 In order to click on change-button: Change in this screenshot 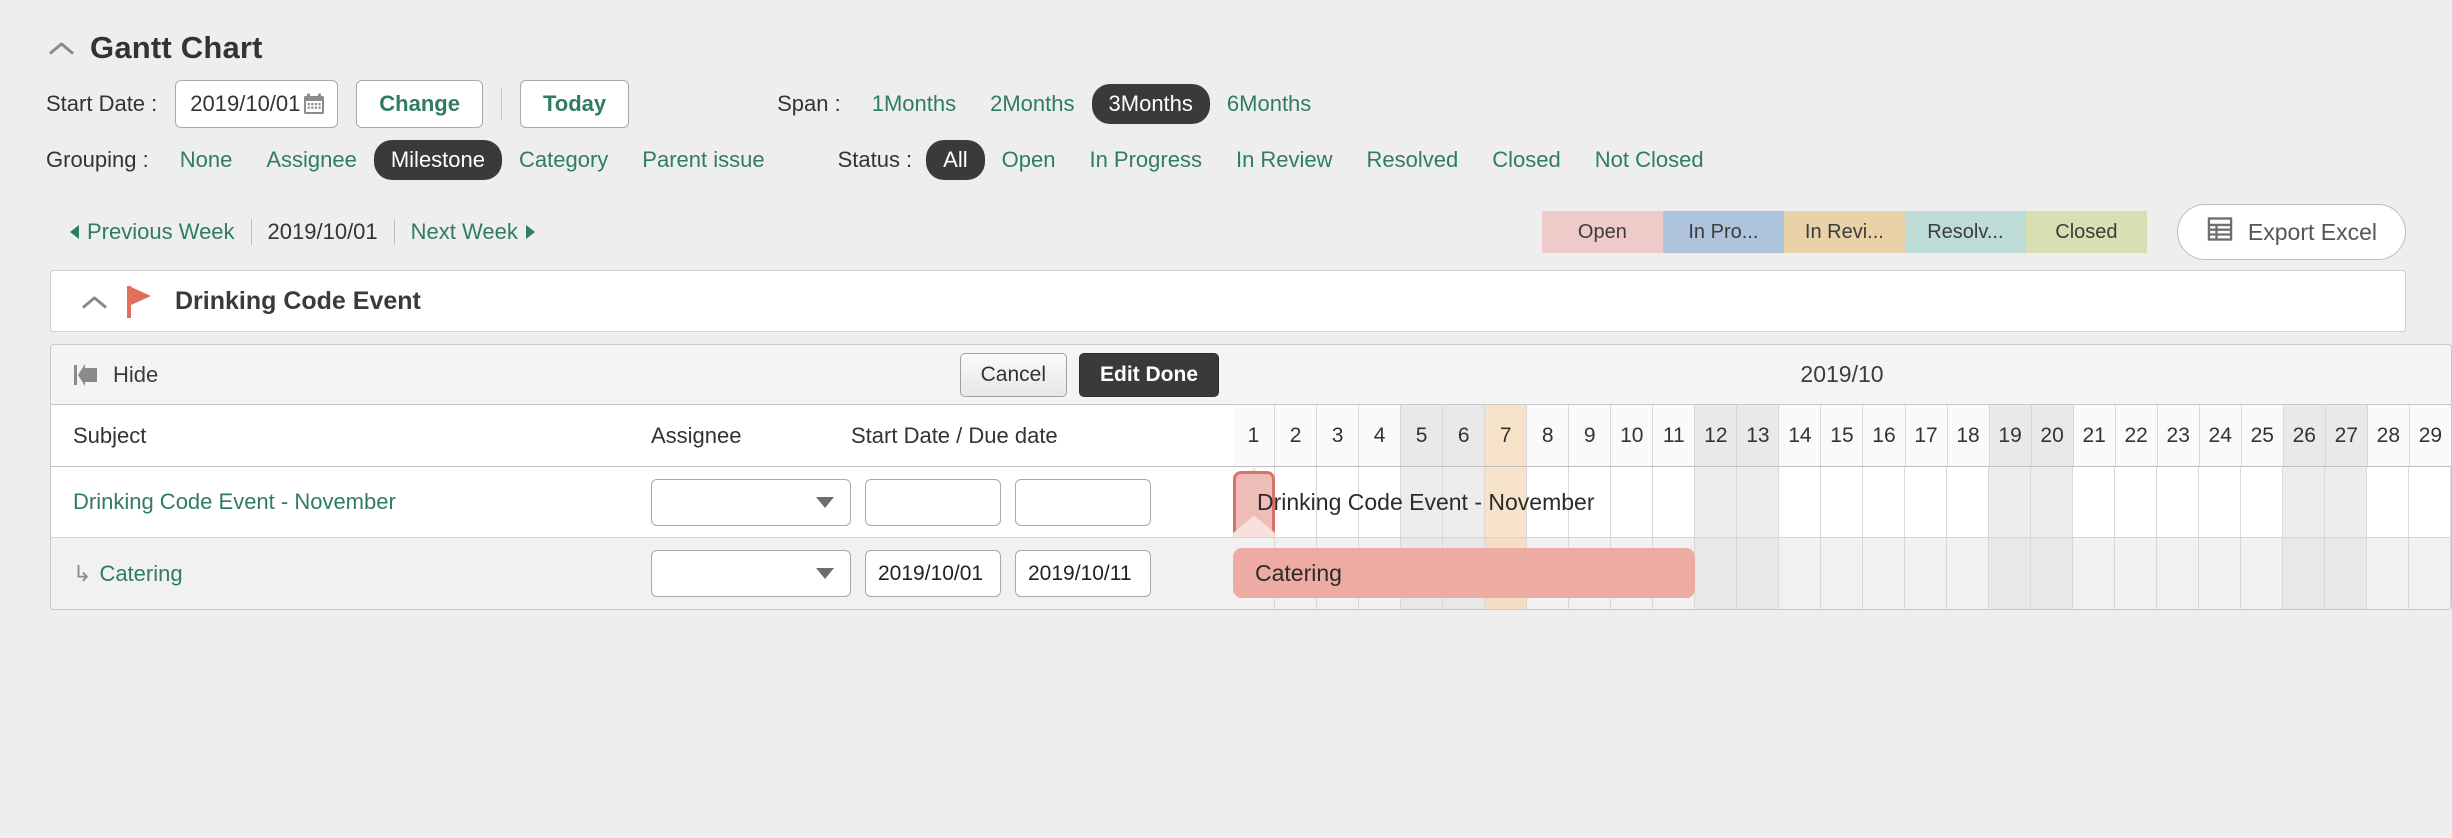, I will do `click(419, 104)`.